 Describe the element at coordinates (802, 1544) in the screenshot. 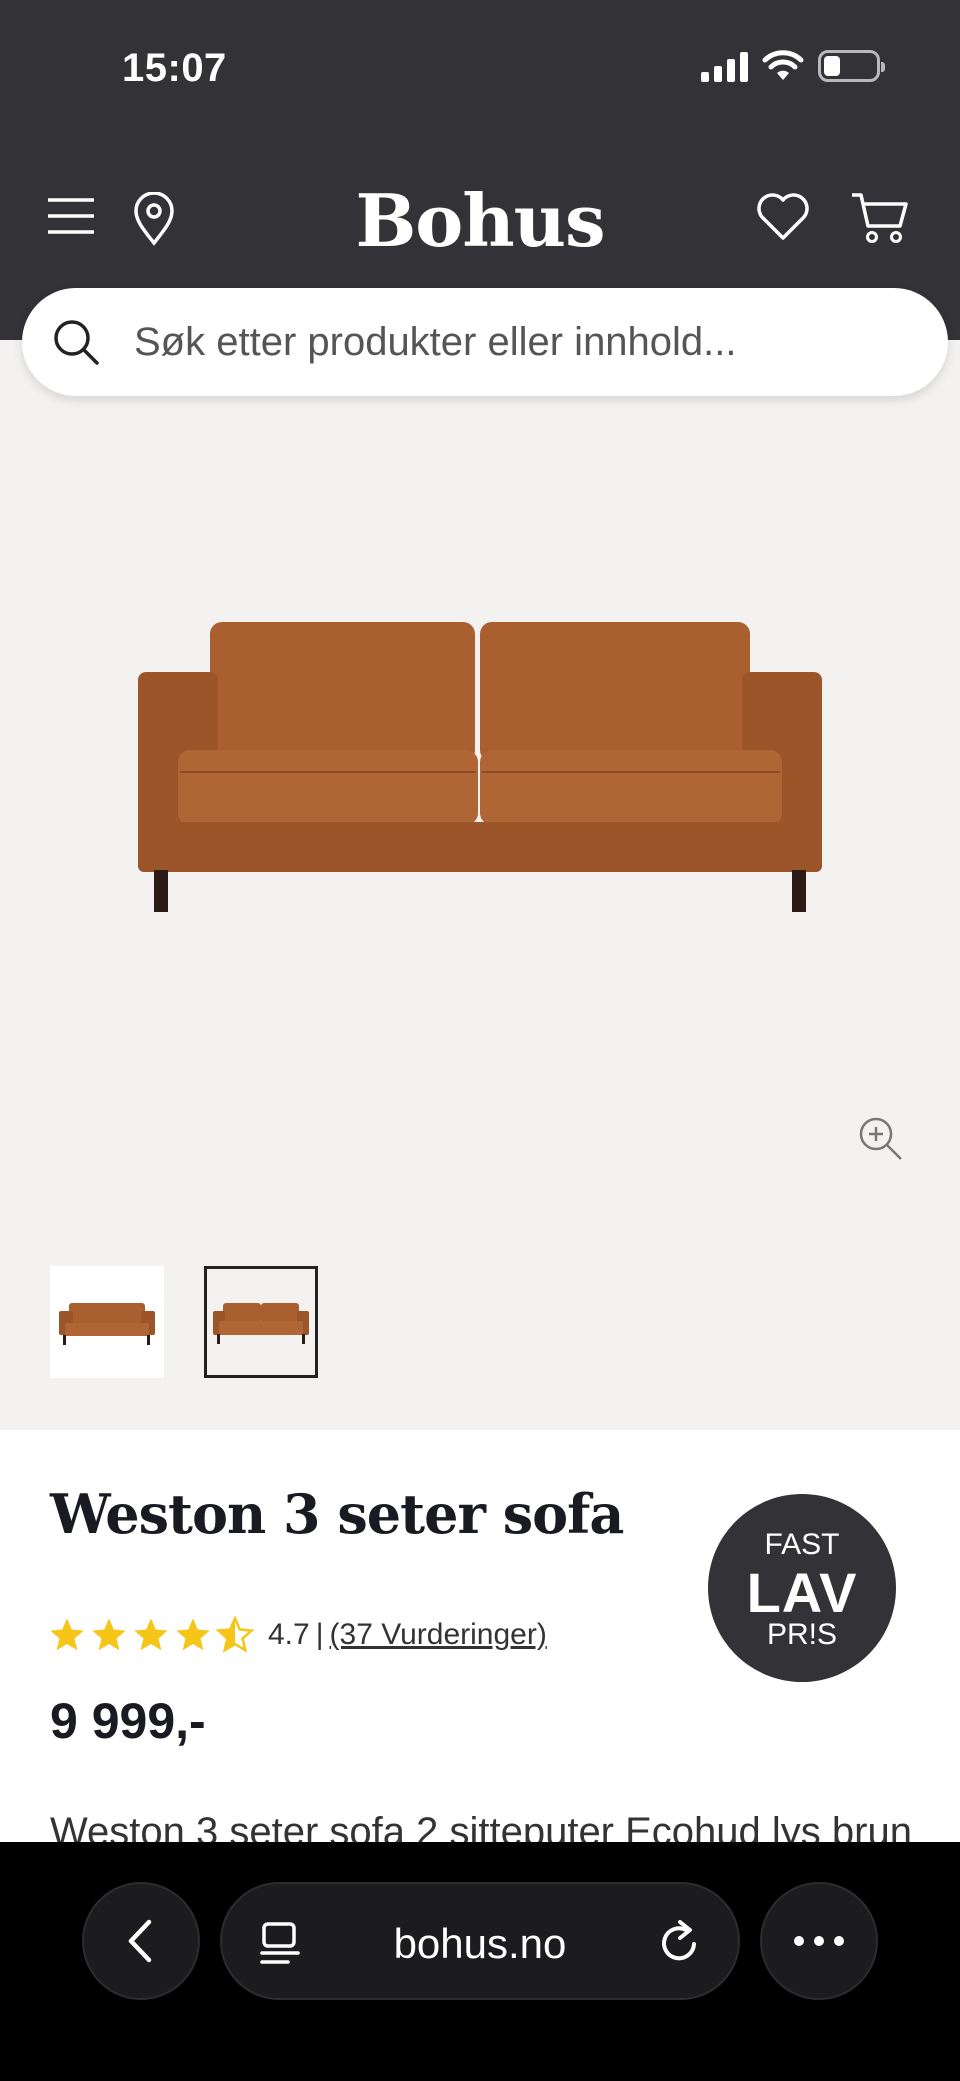

I see `badge-line-1: FAST` at that location.